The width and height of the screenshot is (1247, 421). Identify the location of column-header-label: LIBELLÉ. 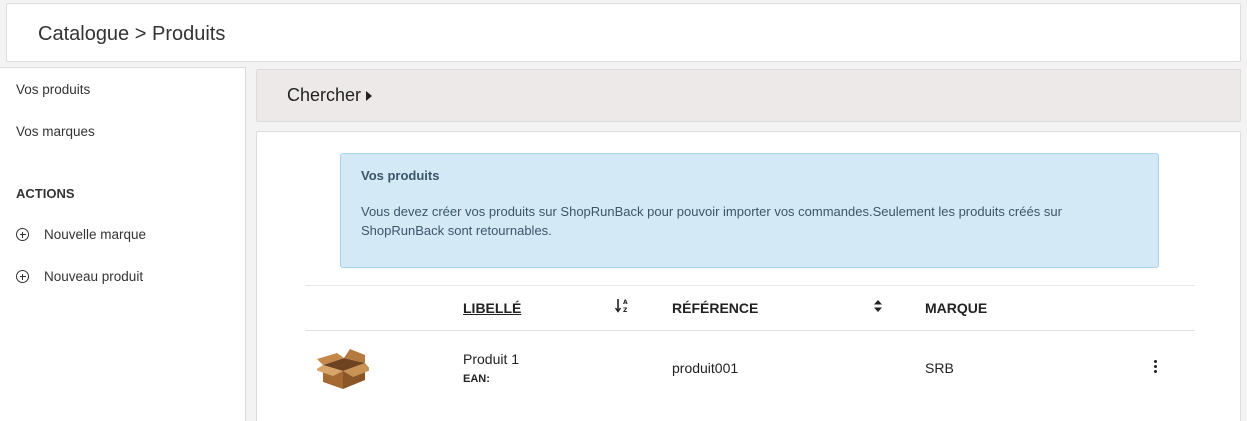
(492, 308).